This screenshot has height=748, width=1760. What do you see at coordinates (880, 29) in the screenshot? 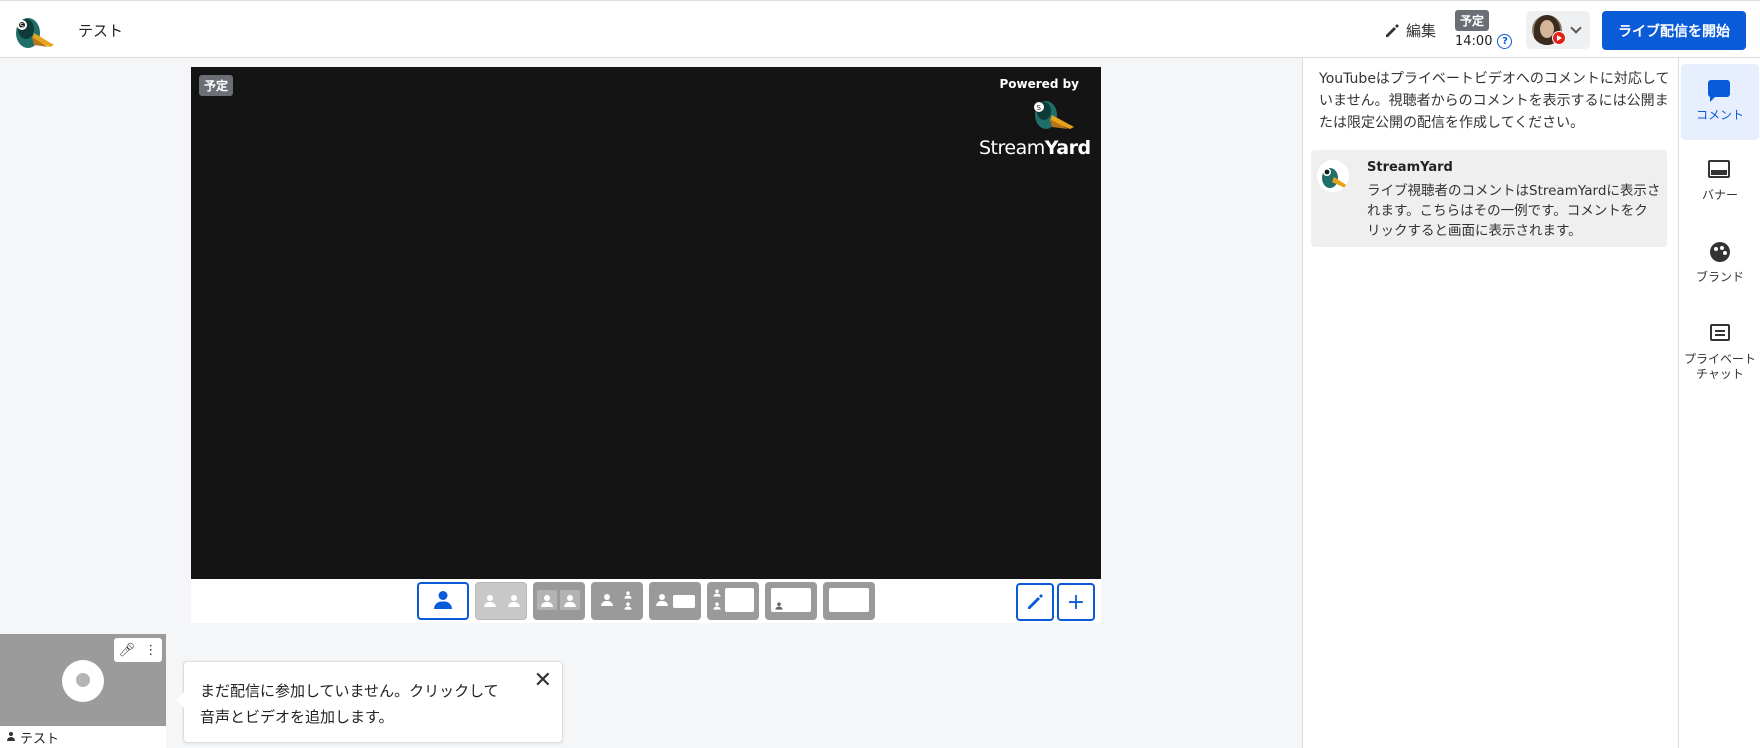
I see `top-header: S テスト 編集 予定 14:00 ? ライブ配信を開始` at bounding box center [880, 29].